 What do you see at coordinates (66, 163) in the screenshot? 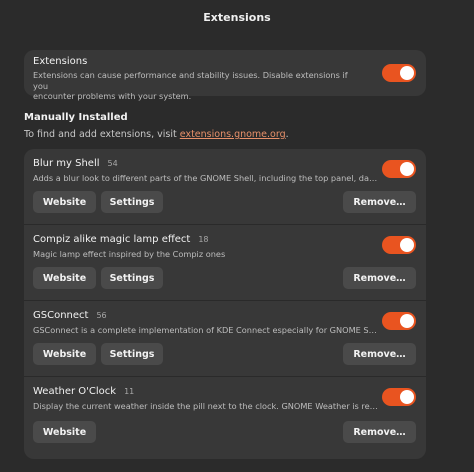
I see `extension-name: Blur my Shell` at bounding box center [66, 163].